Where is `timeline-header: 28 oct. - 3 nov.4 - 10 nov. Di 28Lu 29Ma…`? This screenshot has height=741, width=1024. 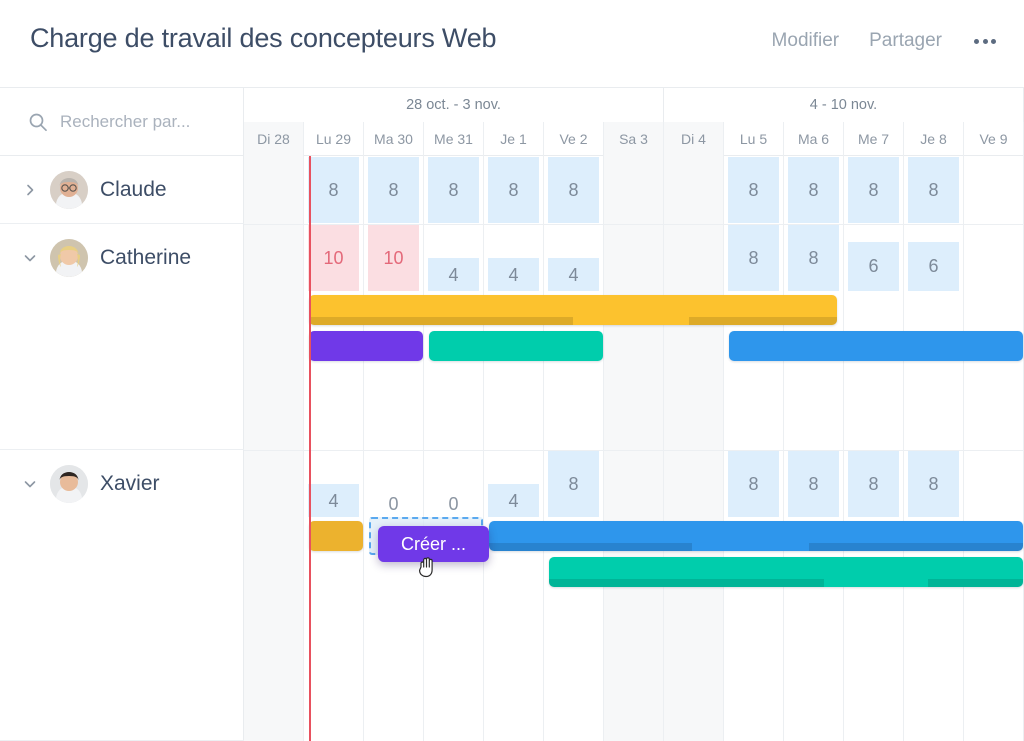
timeline-header: 28 oct. - 3 nov.4 - 10 nov. Di 28Lu 29Ma… is located at coordinates (512, 122).